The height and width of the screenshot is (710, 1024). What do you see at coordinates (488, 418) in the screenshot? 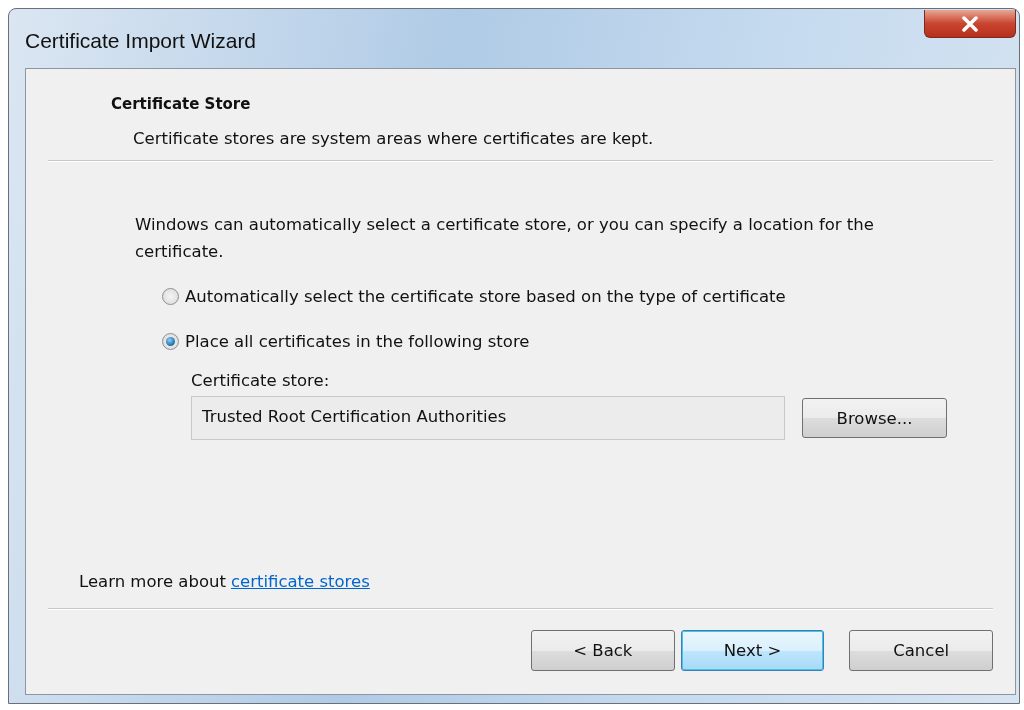
I see `store-field: Trusted Root Certification Authorities` at bounding box center [488, 418].